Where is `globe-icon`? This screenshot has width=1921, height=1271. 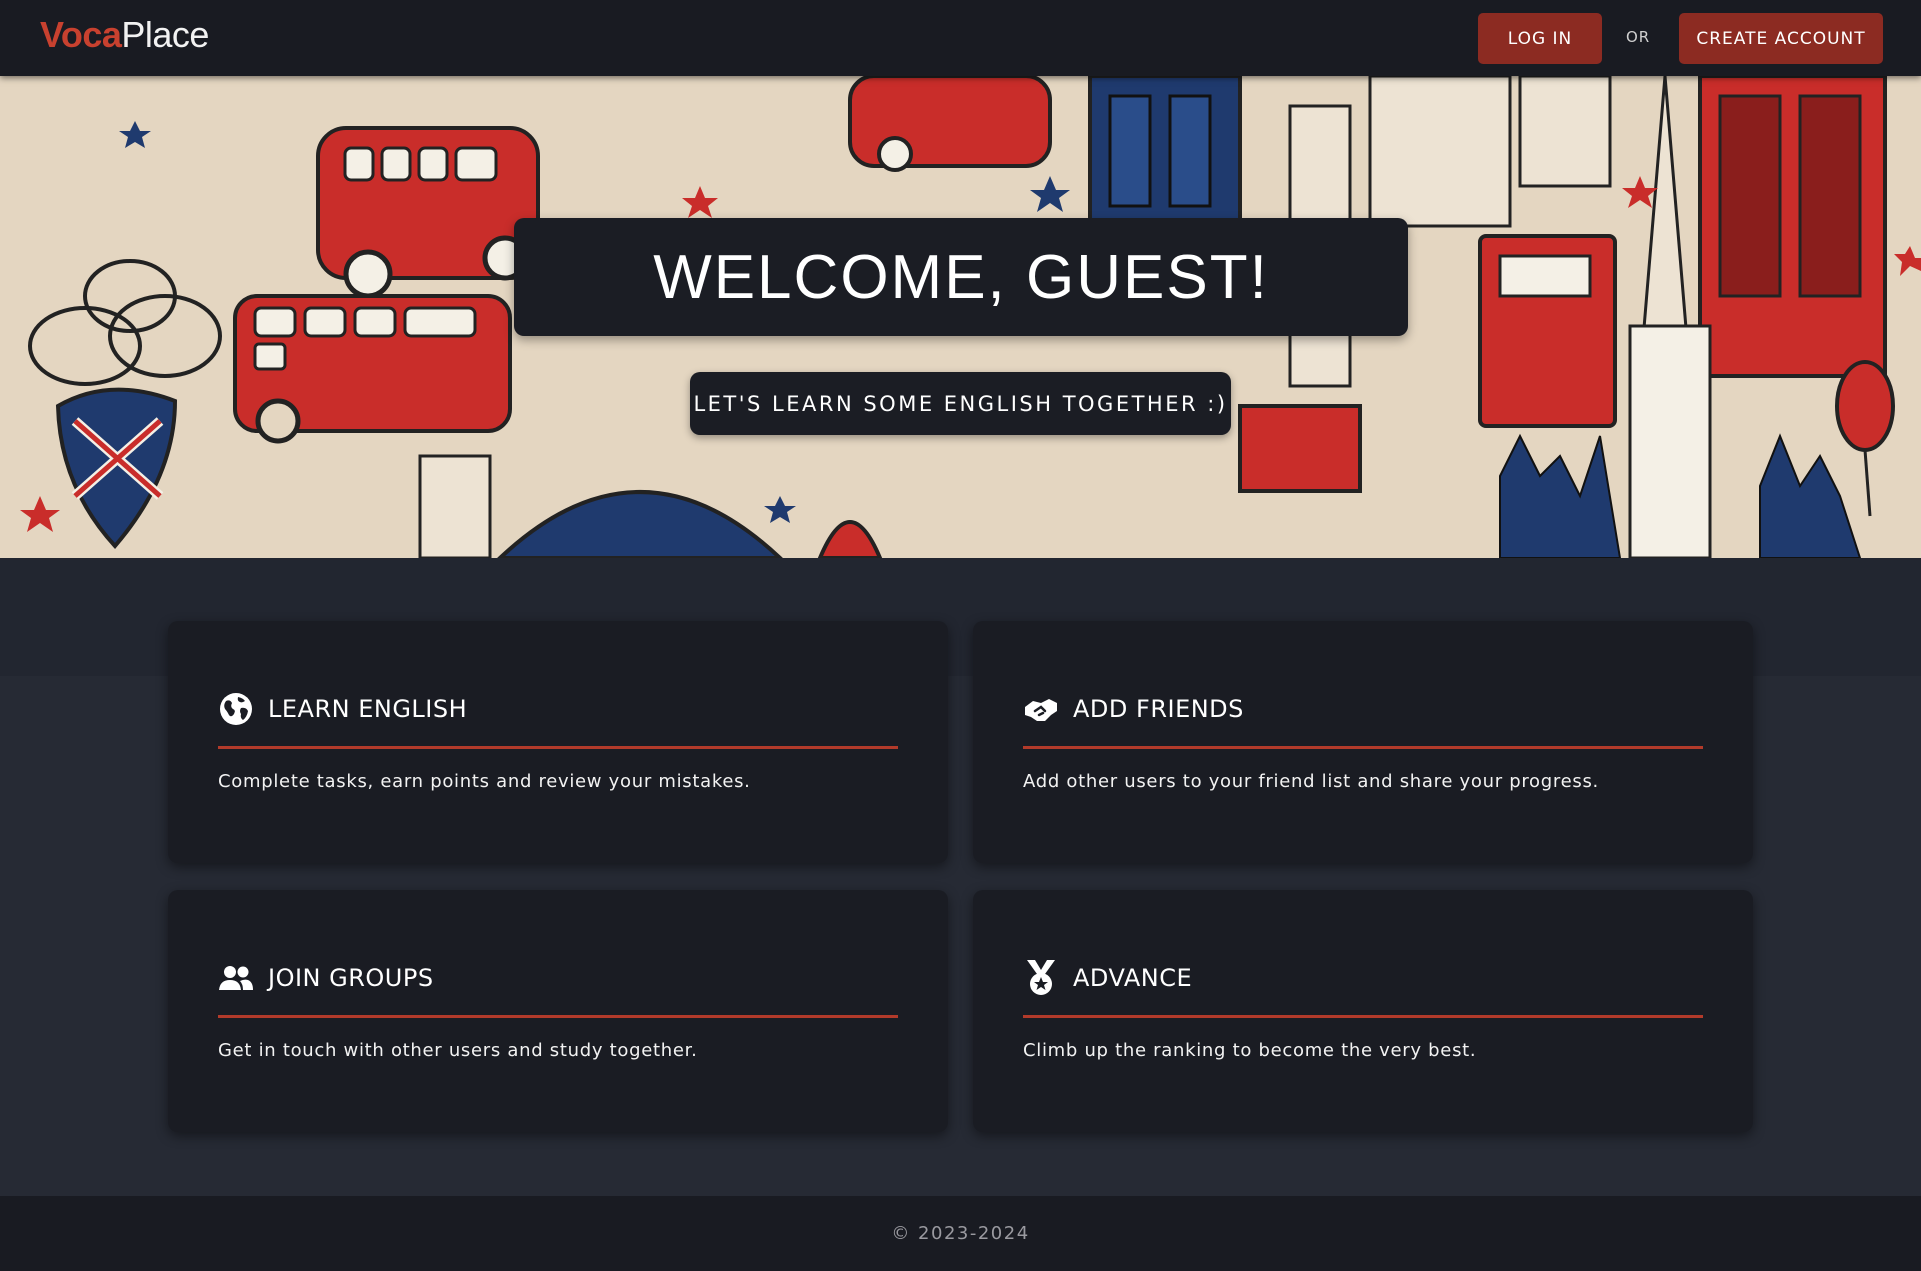 globe-icon is located at coordinates (236, 709).